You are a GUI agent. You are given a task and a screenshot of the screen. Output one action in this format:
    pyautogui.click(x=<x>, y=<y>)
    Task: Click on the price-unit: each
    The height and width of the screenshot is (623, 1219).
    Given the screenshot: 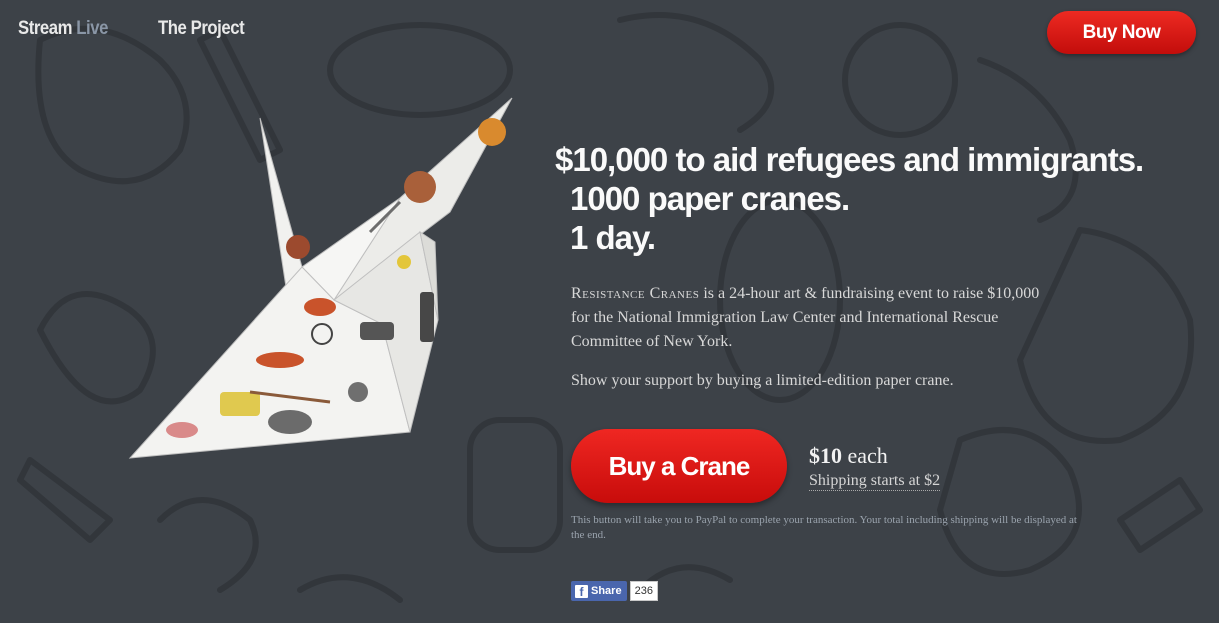 What is the action you would take?
    pyautogui.click(x=867, y=455)
    